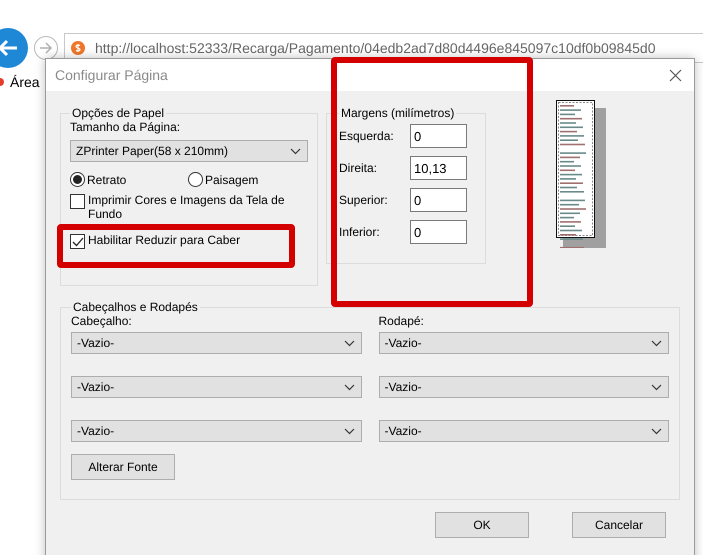 The height and width of the screenshot is (555, 703). What do you see at coordinates (375, 48) in the screenshot?
I see `url-text: http://localhost:52333/Recarga/Pagamento/04edb2ad7d80d4496e845097c10df0b09845d0` at bounding box center [375, 48].